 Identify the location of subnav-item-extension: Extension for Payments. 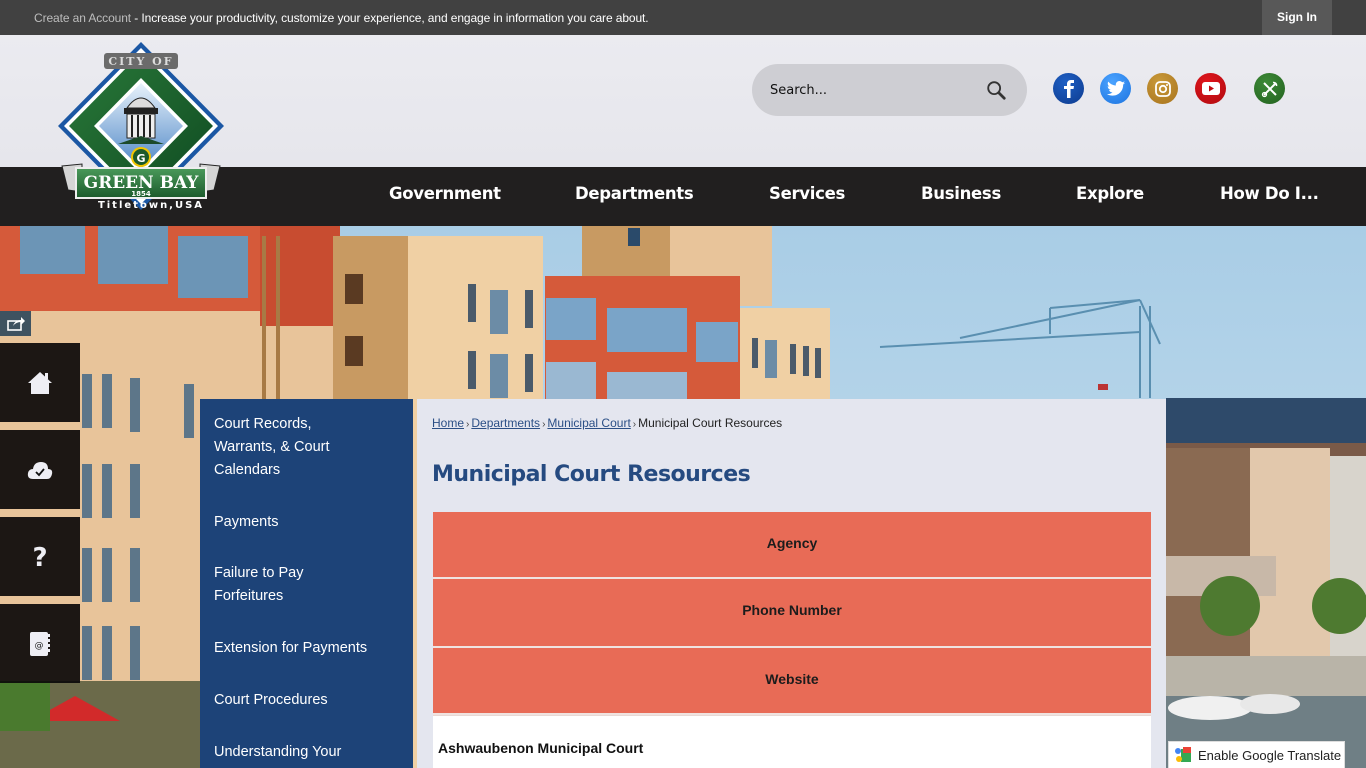
(309, 648).